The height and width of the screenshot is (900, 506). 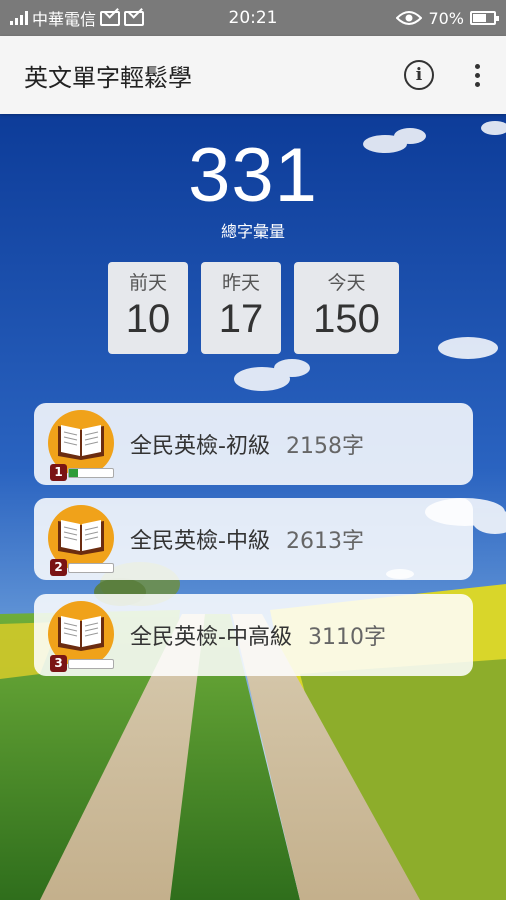 What do you see at coordinates (19, 18) in the screenshot?
I see `signal-icon` at bounding box center [19, 18].